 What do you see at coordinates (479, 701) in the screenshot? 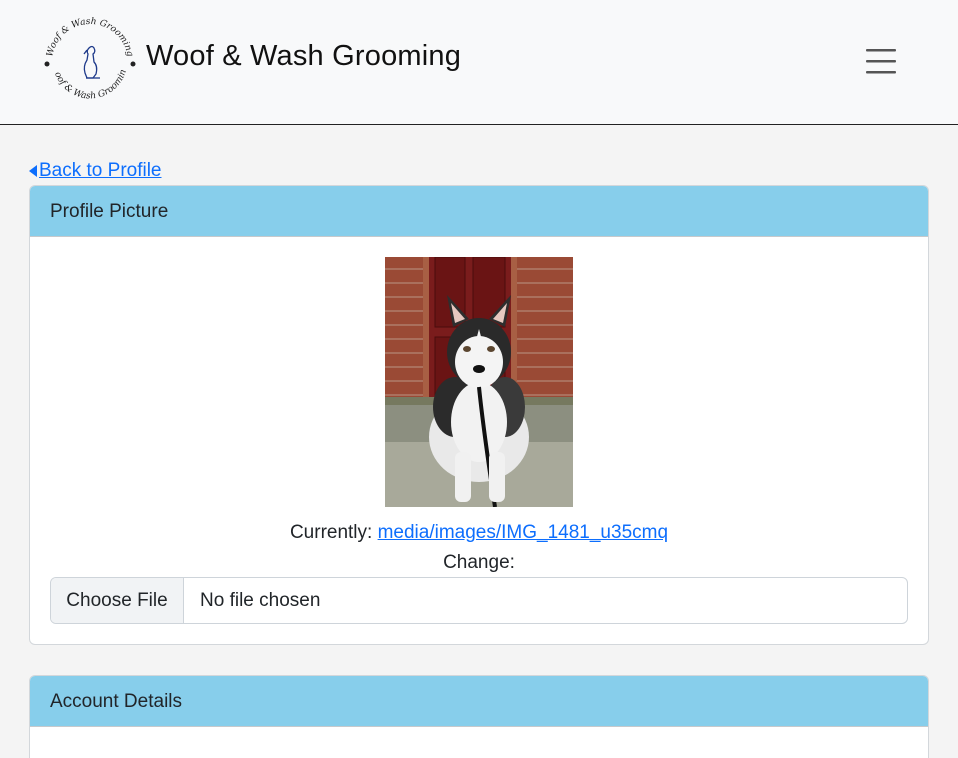
I see `card-header-account-details: Account Details` at bounding box center [479, 701].